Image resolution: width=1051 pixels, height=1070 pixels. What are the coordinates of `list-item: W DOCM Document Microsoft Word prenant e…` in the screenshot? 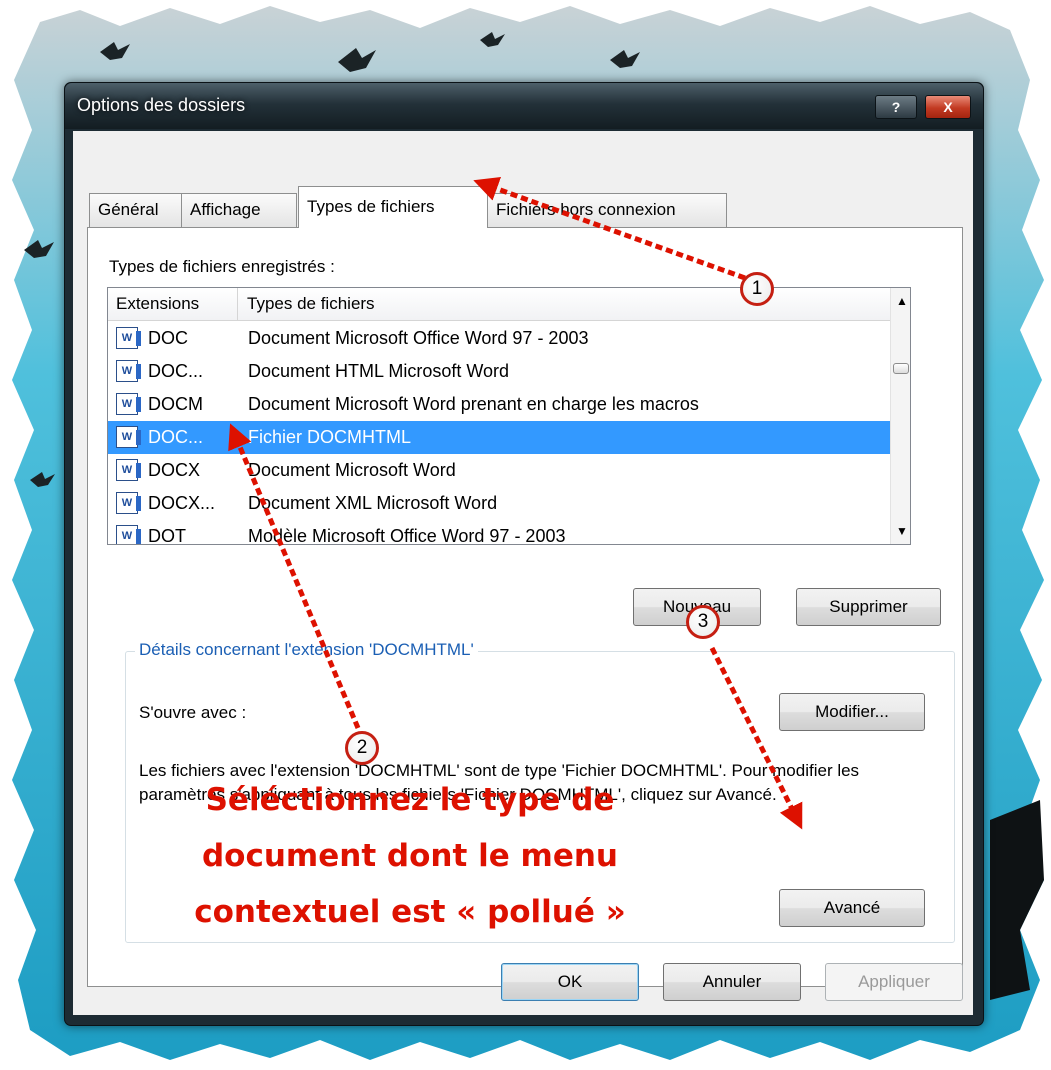 It's located at (499, 404).